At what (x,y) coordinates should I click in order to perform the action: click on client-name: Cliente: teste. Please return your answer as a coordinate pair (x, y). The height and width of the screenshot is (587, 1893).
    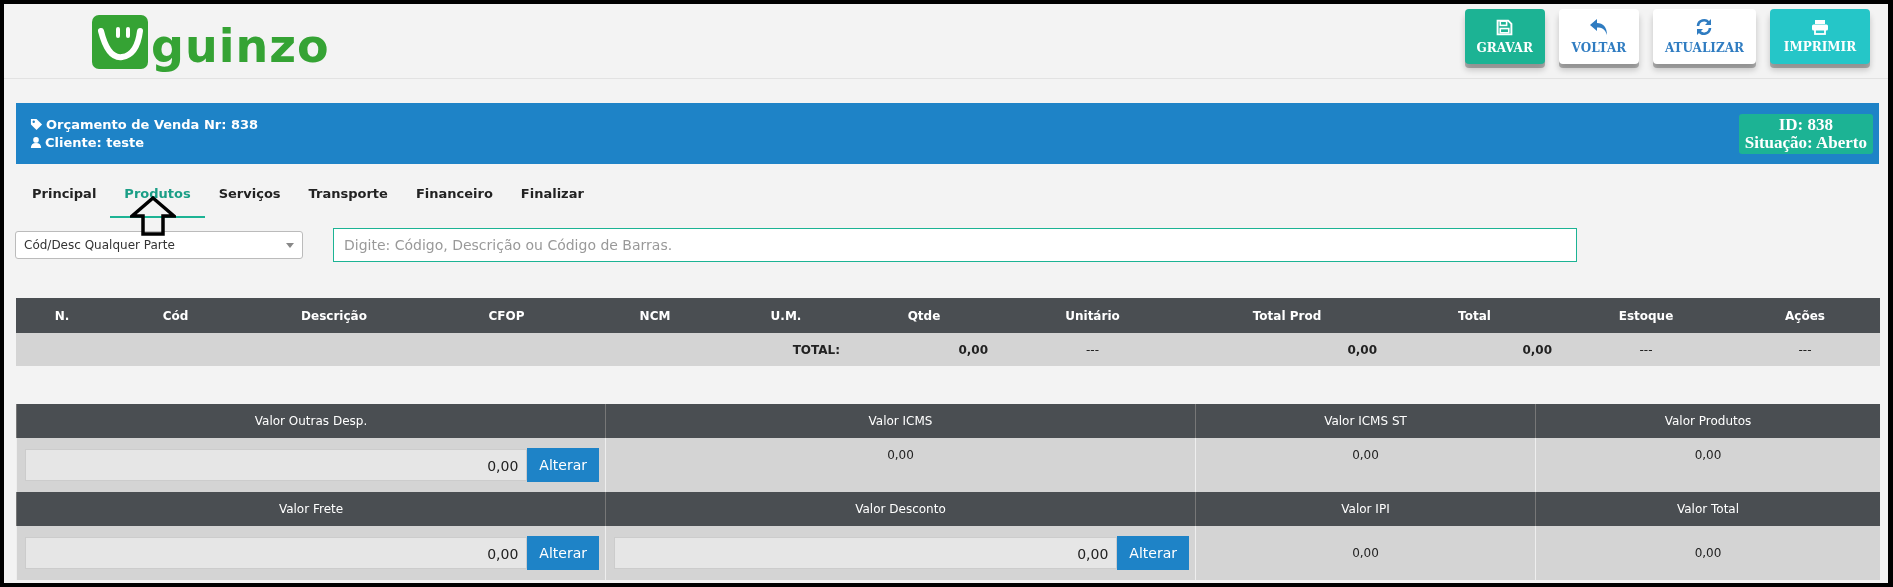
    Looking at the image, I should click on (95, 142).